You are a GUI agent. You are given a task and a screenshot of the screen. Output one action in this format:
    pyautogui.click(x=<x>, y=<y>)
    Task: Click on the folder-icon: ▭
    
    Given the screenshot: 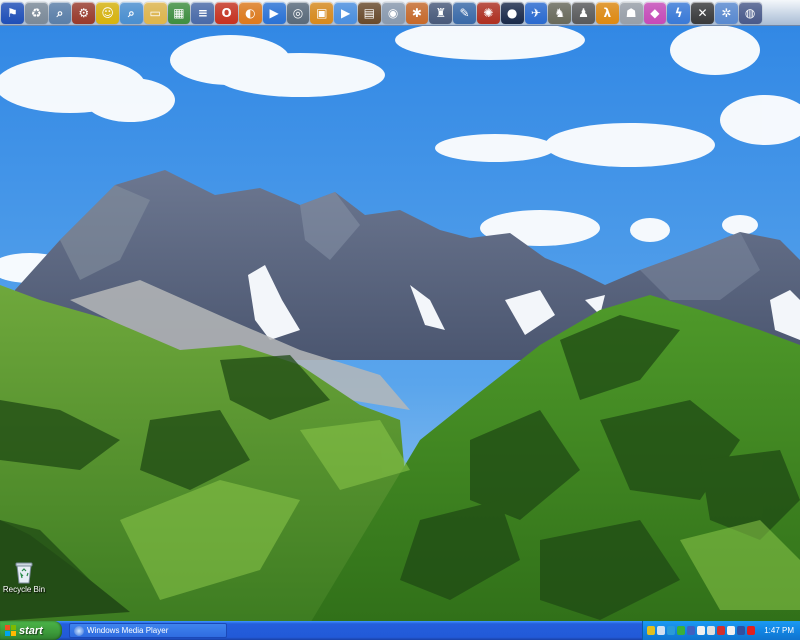 What is the action you would take?
    pyautogui.click(x=155, y=12)
    